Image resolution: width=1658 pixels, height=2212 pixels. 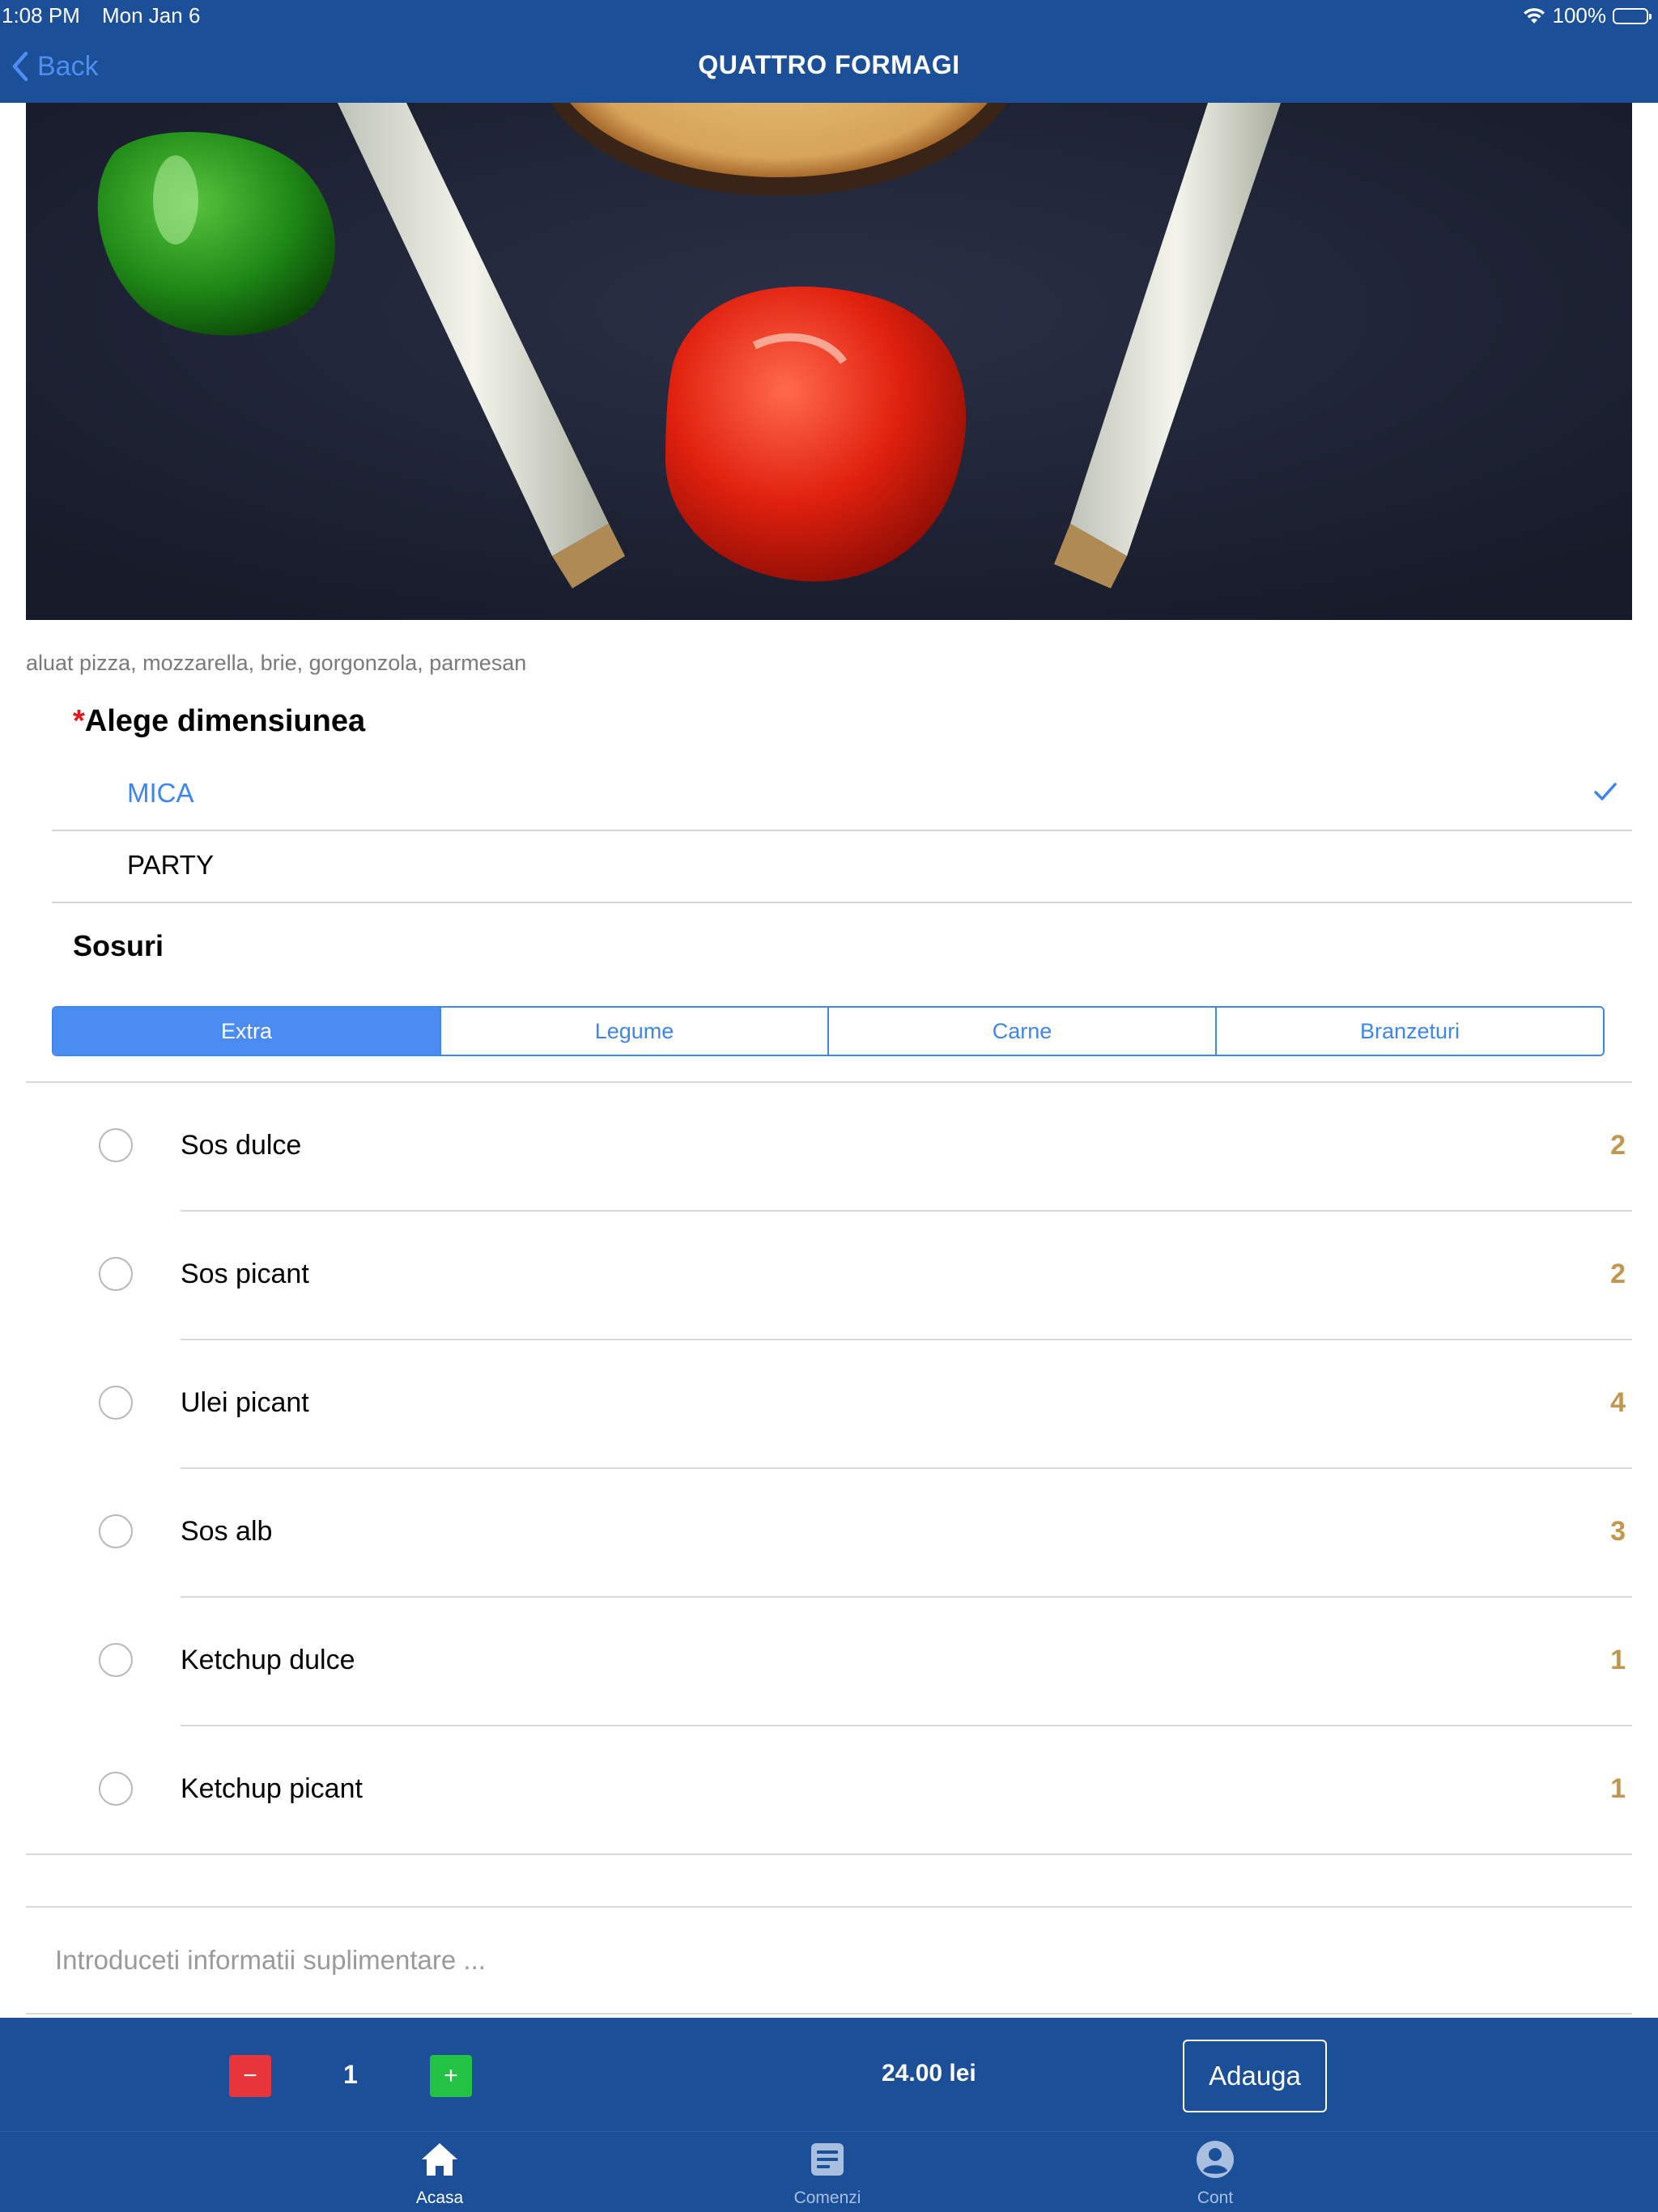 I want to click on tab-extra: Extra, so click(x=247, y=1031).